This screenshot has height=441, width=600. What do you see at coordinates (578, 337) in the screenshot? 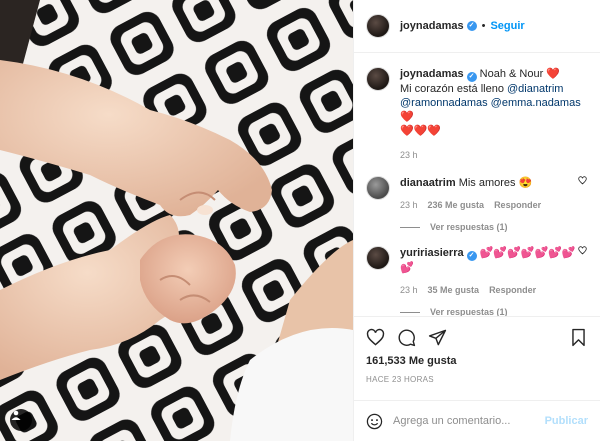
I see `bookmark-icon` at bounding box center [578, 337].